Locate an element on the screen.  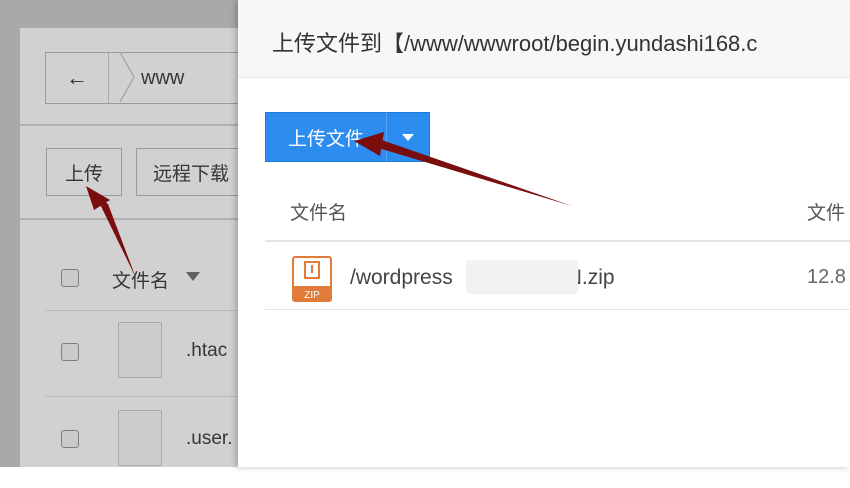
chevron-down-icon is located at coordinates (408, 137).